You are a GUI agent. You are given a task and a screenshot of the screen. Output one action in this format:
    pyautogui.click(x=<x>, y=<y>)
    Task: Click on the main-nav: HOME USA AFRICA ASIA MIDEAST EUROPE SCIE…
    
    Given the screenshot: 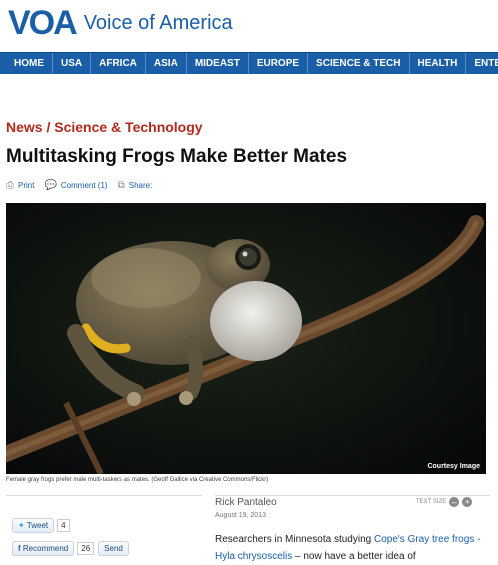 What is the action you would take?
    pyautogui.click(x=249, y=63)
    